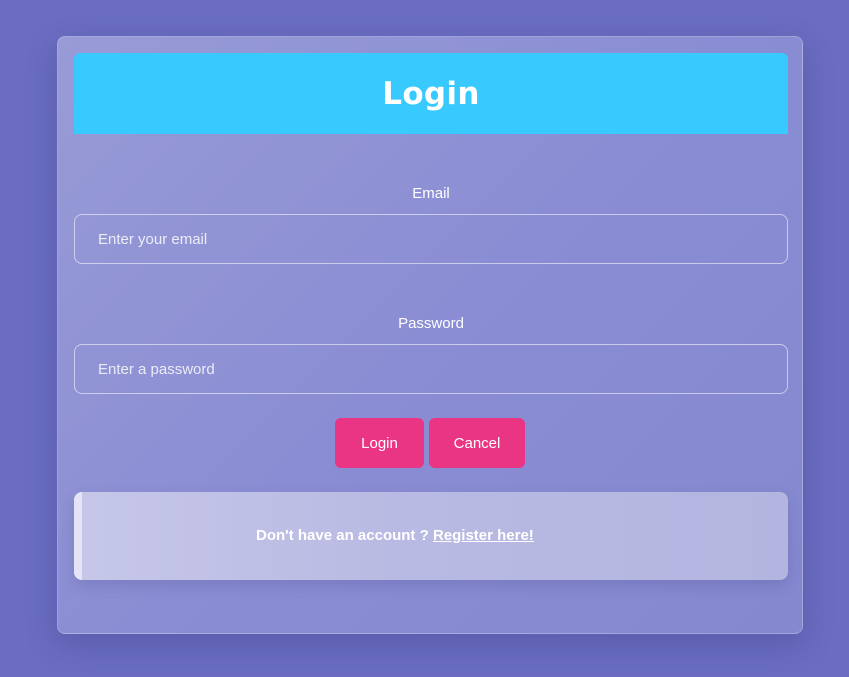 This screenshot has width=849, height=677. I want to click on password-label: Password, so click(431, 323).